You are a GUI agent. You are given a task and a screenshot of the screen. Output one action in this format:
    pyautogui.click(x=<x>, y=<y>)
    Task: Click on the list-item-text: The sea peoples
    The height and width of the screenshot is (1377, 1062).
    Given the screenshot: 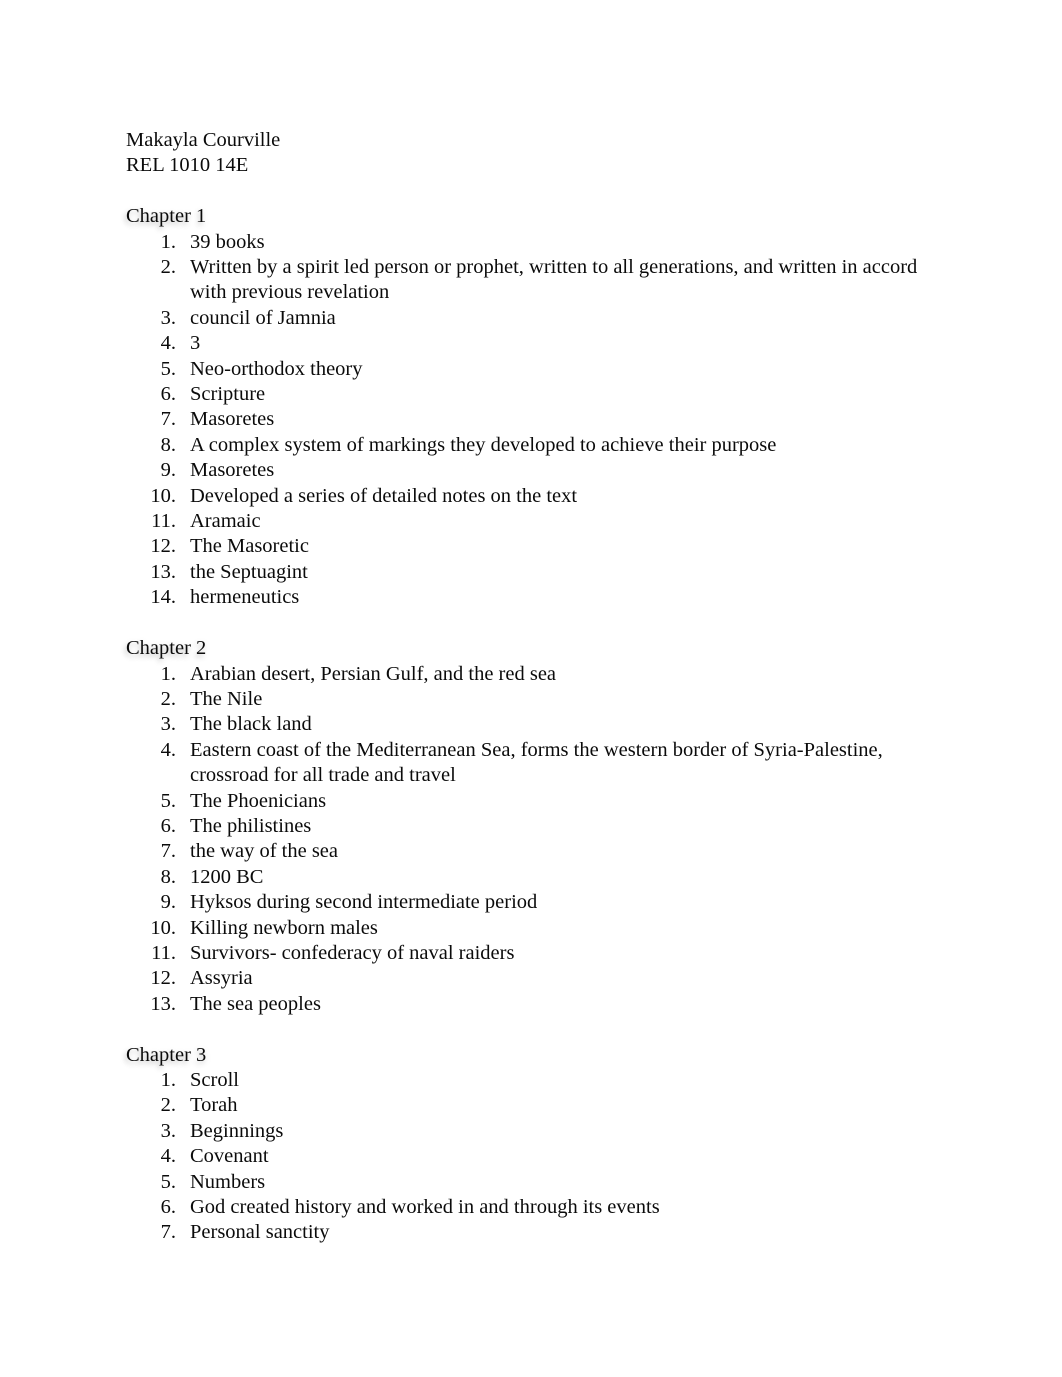 What is the action you would take?
    pyautogui.click(x=255, y=1003)
    